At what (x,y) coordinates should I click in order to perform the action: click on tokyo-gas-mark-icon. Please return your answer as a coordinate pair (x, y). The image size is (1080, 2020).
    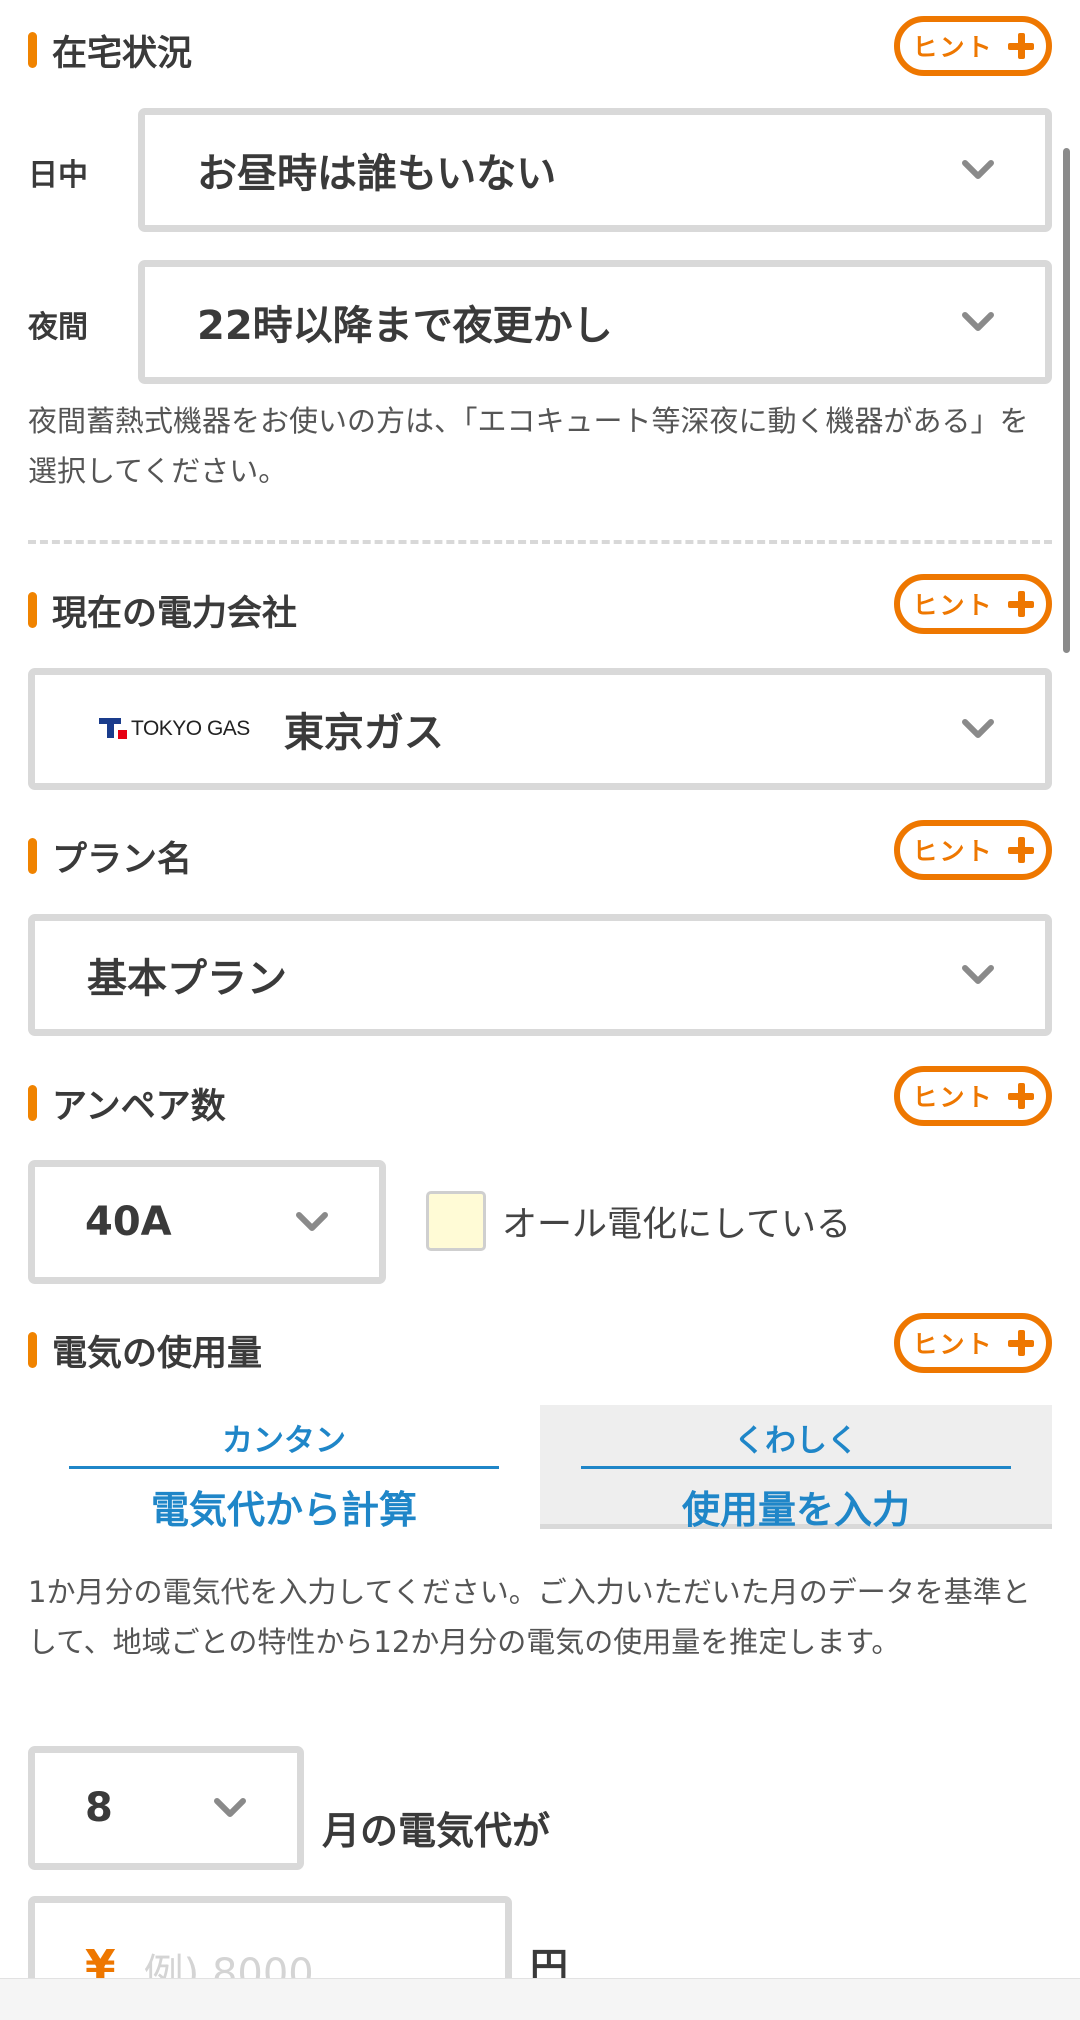
    Looking at the image, I should click on (113, 728).